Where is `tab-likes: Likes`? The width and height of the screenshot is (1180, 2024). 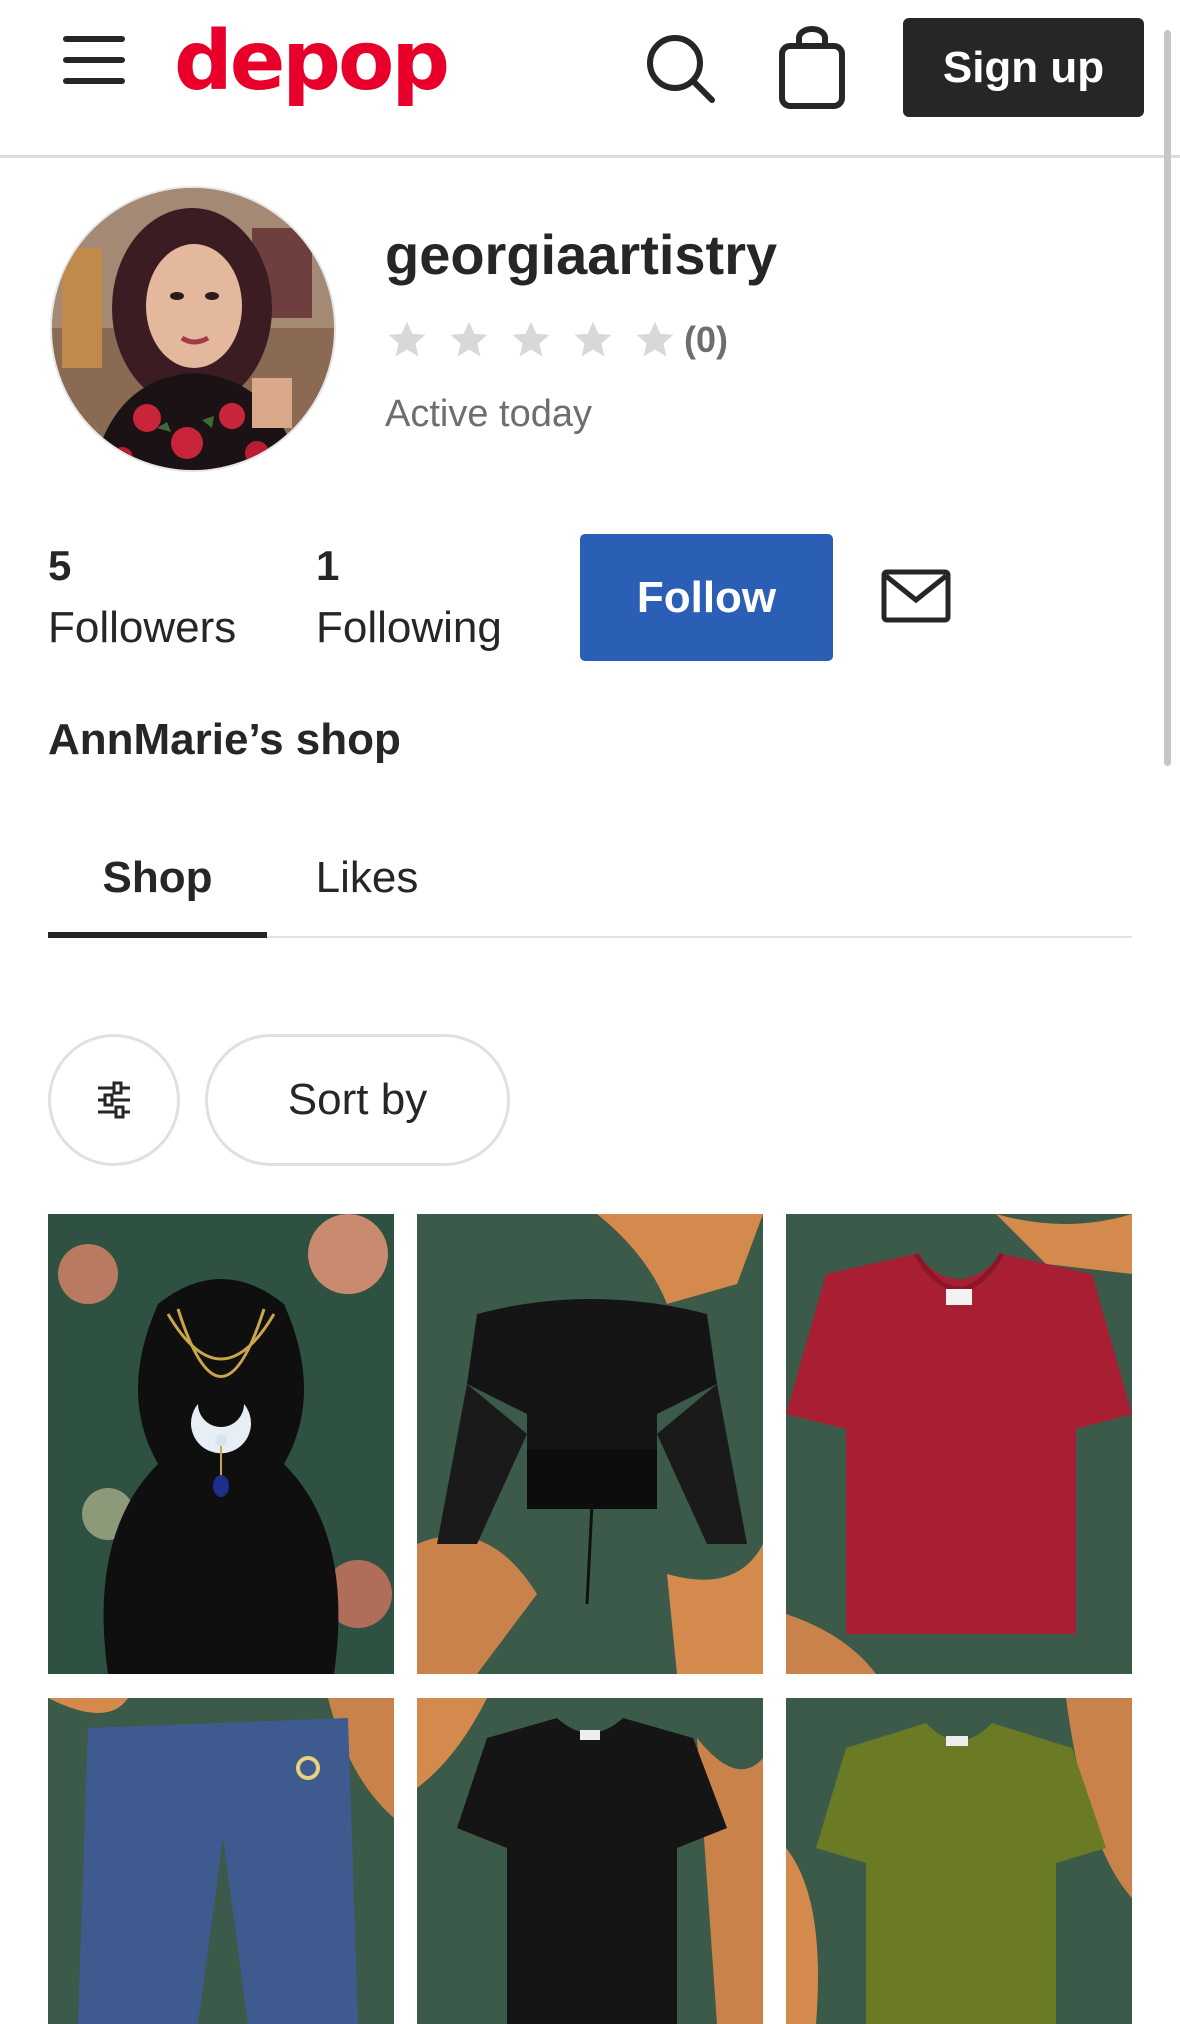
tab-likes: Likes is located at coordinates (367, 888).